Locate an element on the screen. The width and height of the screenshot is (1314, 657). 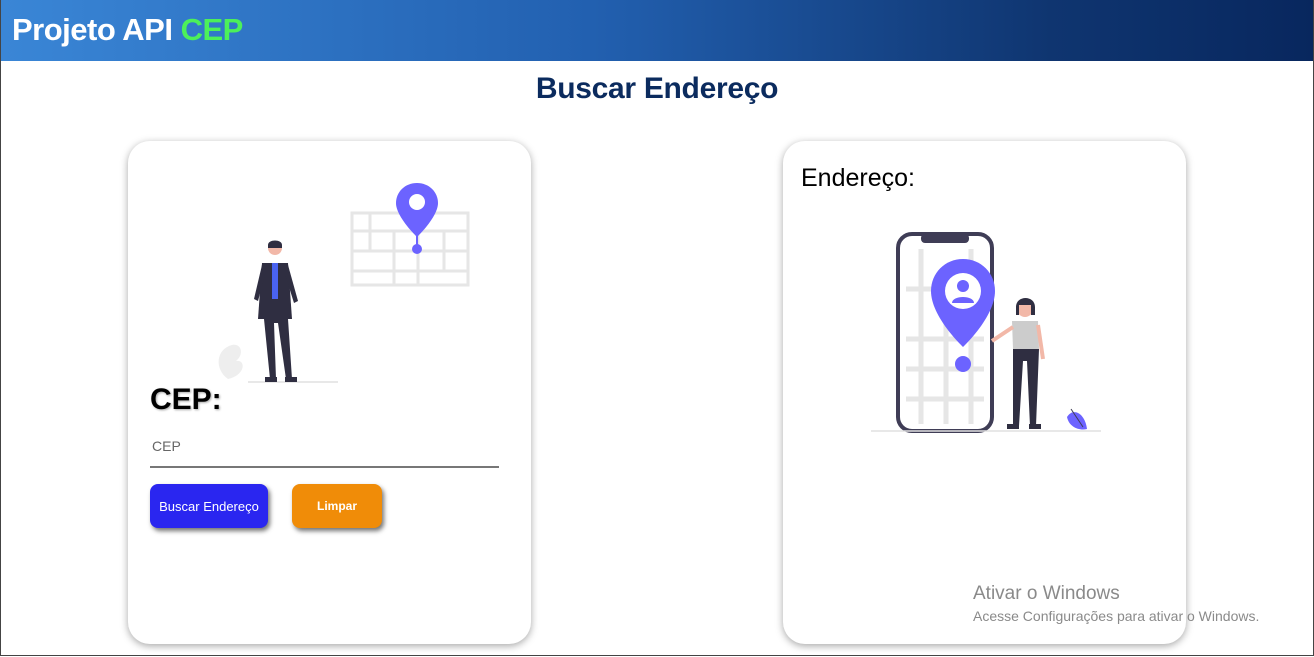
cep-label: CEP: is located at coordinates (186, 399).